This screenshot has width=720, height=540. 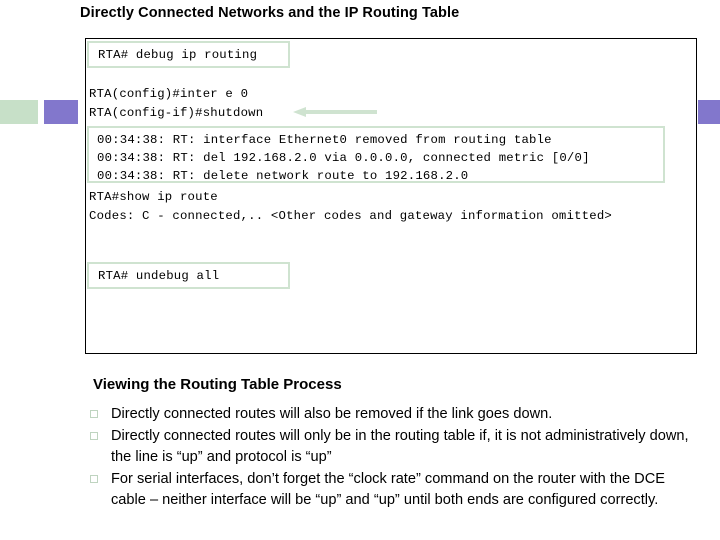 I want to click on section-heading: Viewing the Routing Table Process, so click(x=217, y=384).